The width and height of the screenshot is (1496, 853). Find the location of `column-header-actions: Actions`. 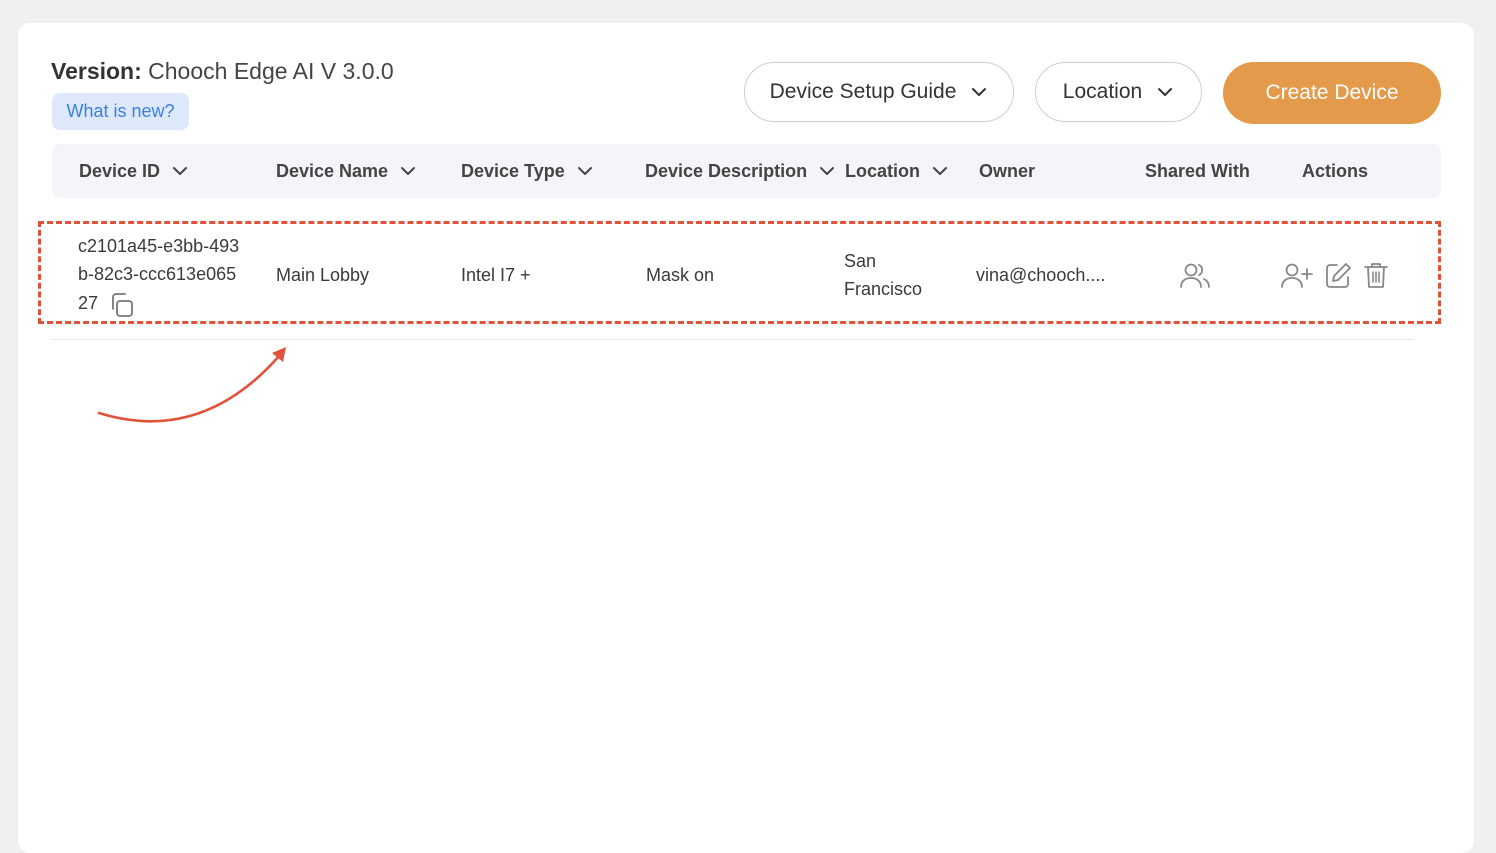

column-header-actions: Actions is located at coordinates (1335, 171).